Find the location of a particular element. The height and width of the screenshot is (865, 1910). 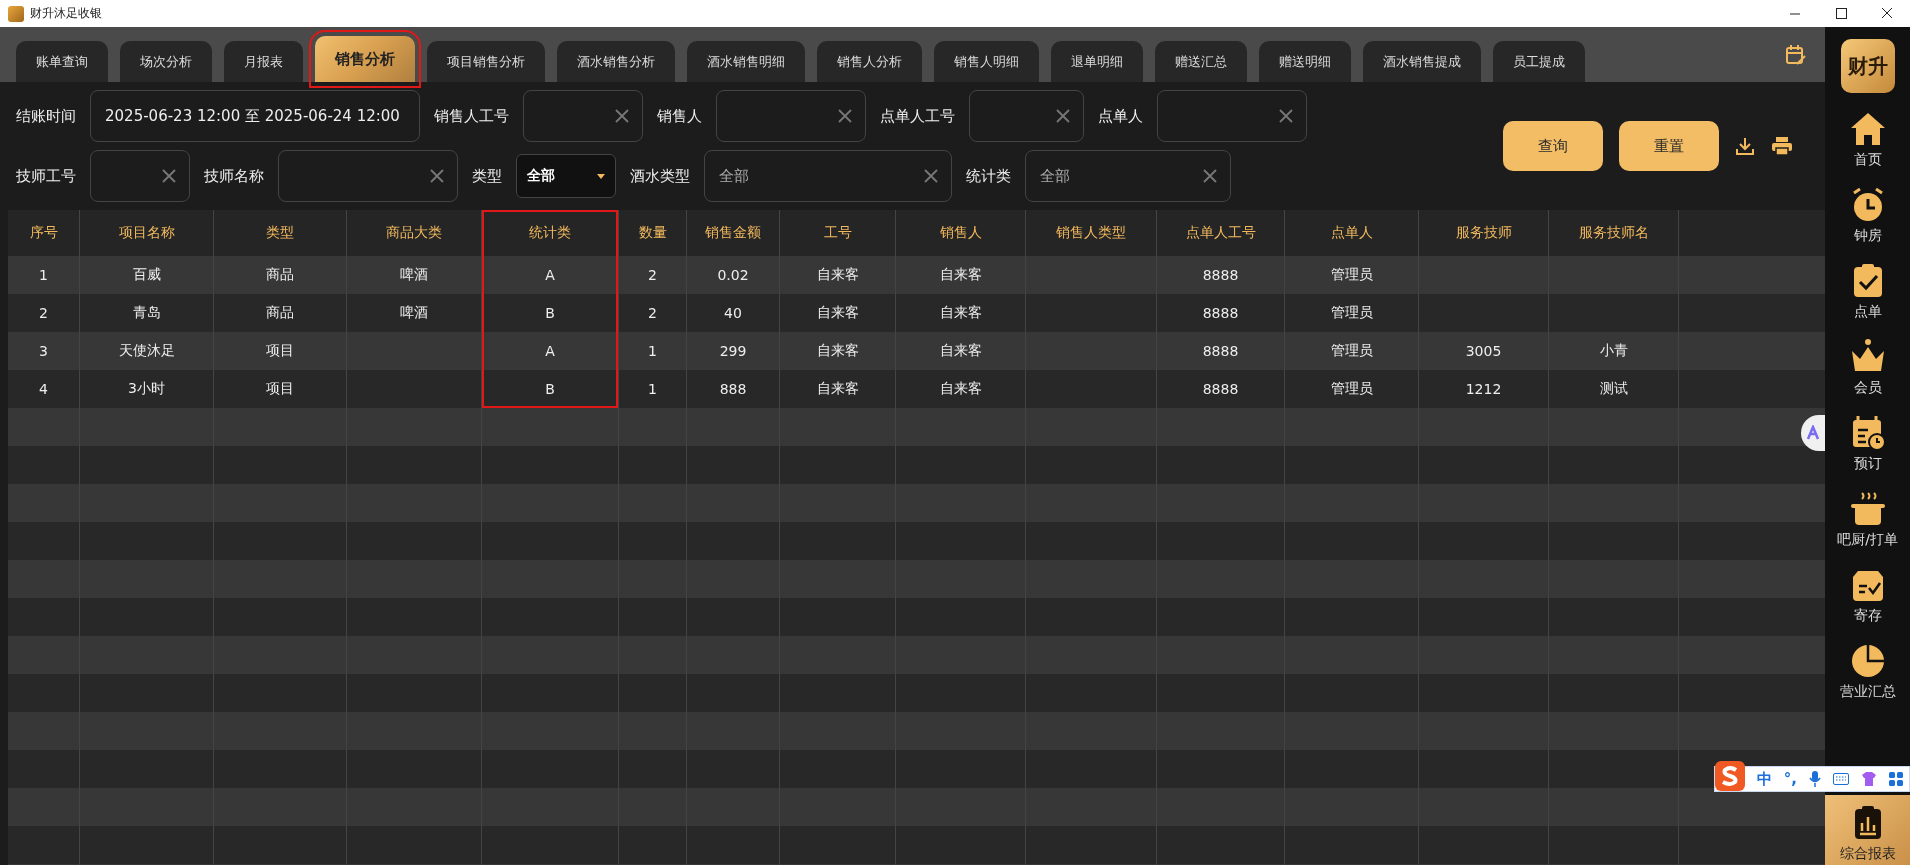

filter-label: 销售人 is located at coordinates (679, 116).